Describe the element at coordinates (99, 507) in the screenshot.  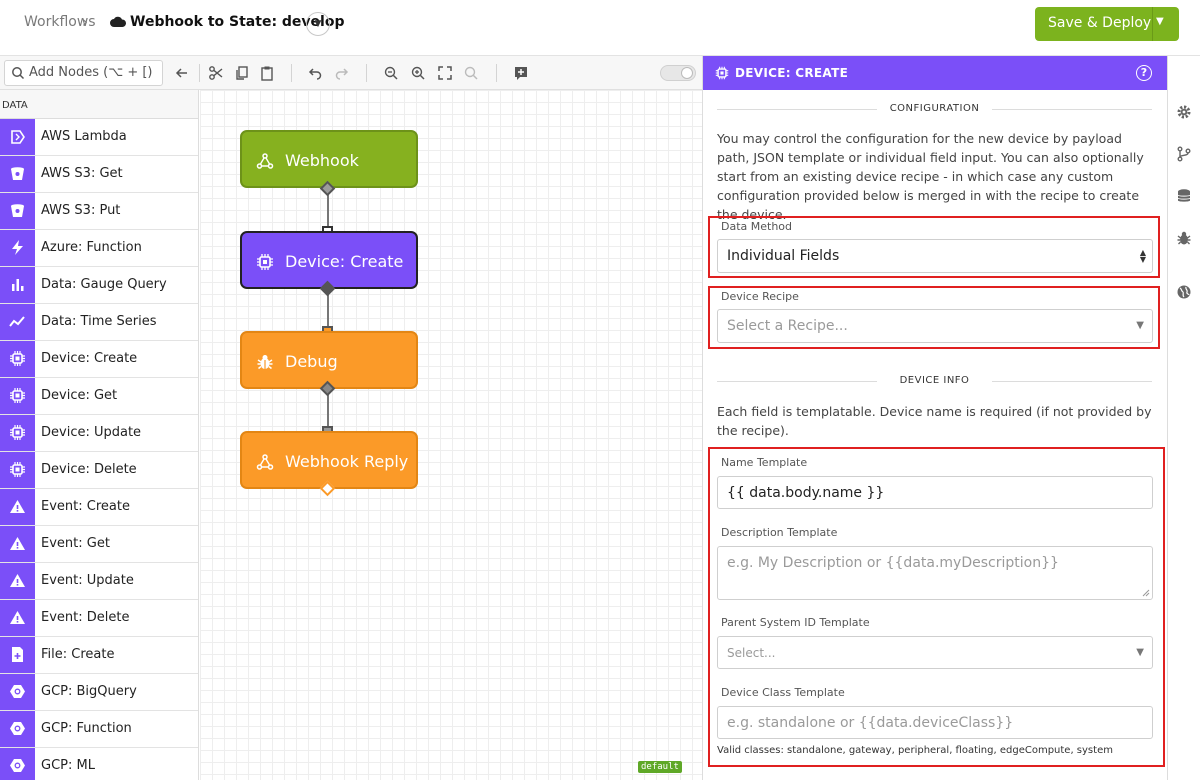
I see `palette-item-event-create: Event: Create` at that location.